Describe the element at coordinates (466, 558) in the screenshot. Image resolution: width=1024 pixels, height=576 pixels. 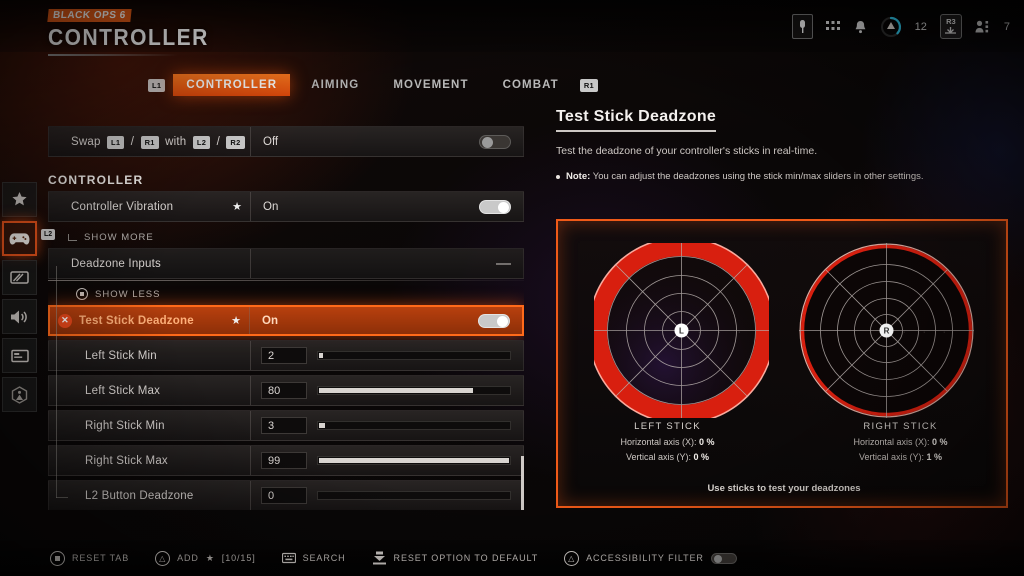
I see `reset-option-label: RESET OPTION TO DEFAULT` at that location.